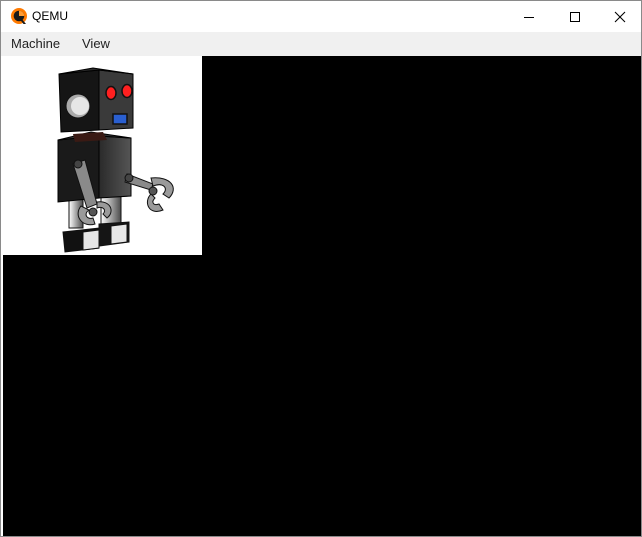 This screenshot has height=537, width=642. I want to click on minimize-icon, so click(529, 17).